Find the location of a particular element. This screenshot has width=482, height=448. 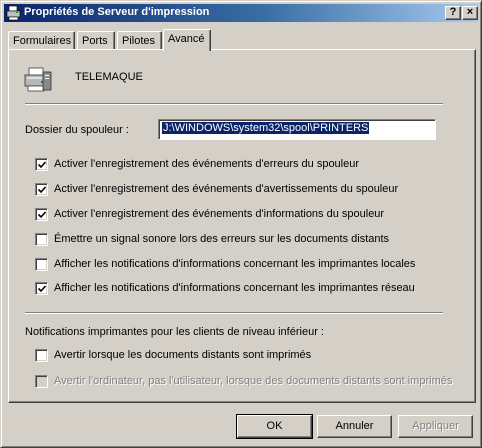

ok-button: OK is located at coordinates (274, 426).